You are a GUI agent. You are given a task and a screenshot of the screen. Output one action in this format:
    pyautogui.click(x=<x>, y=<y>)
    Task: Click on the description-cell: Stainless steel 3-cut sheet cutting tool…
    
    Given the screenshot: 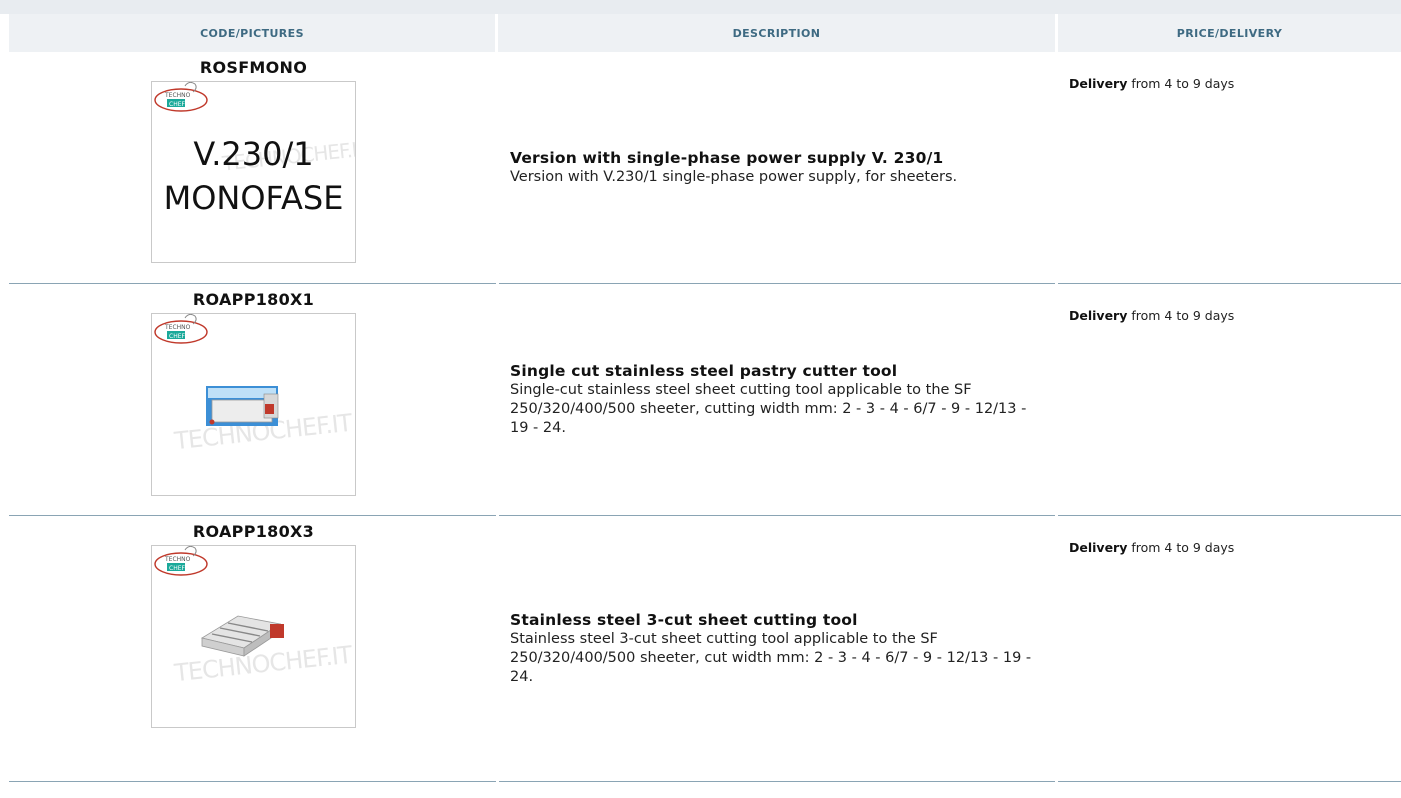 What is the action you would take?
    pyautogui.click(x=778, y=649)
    